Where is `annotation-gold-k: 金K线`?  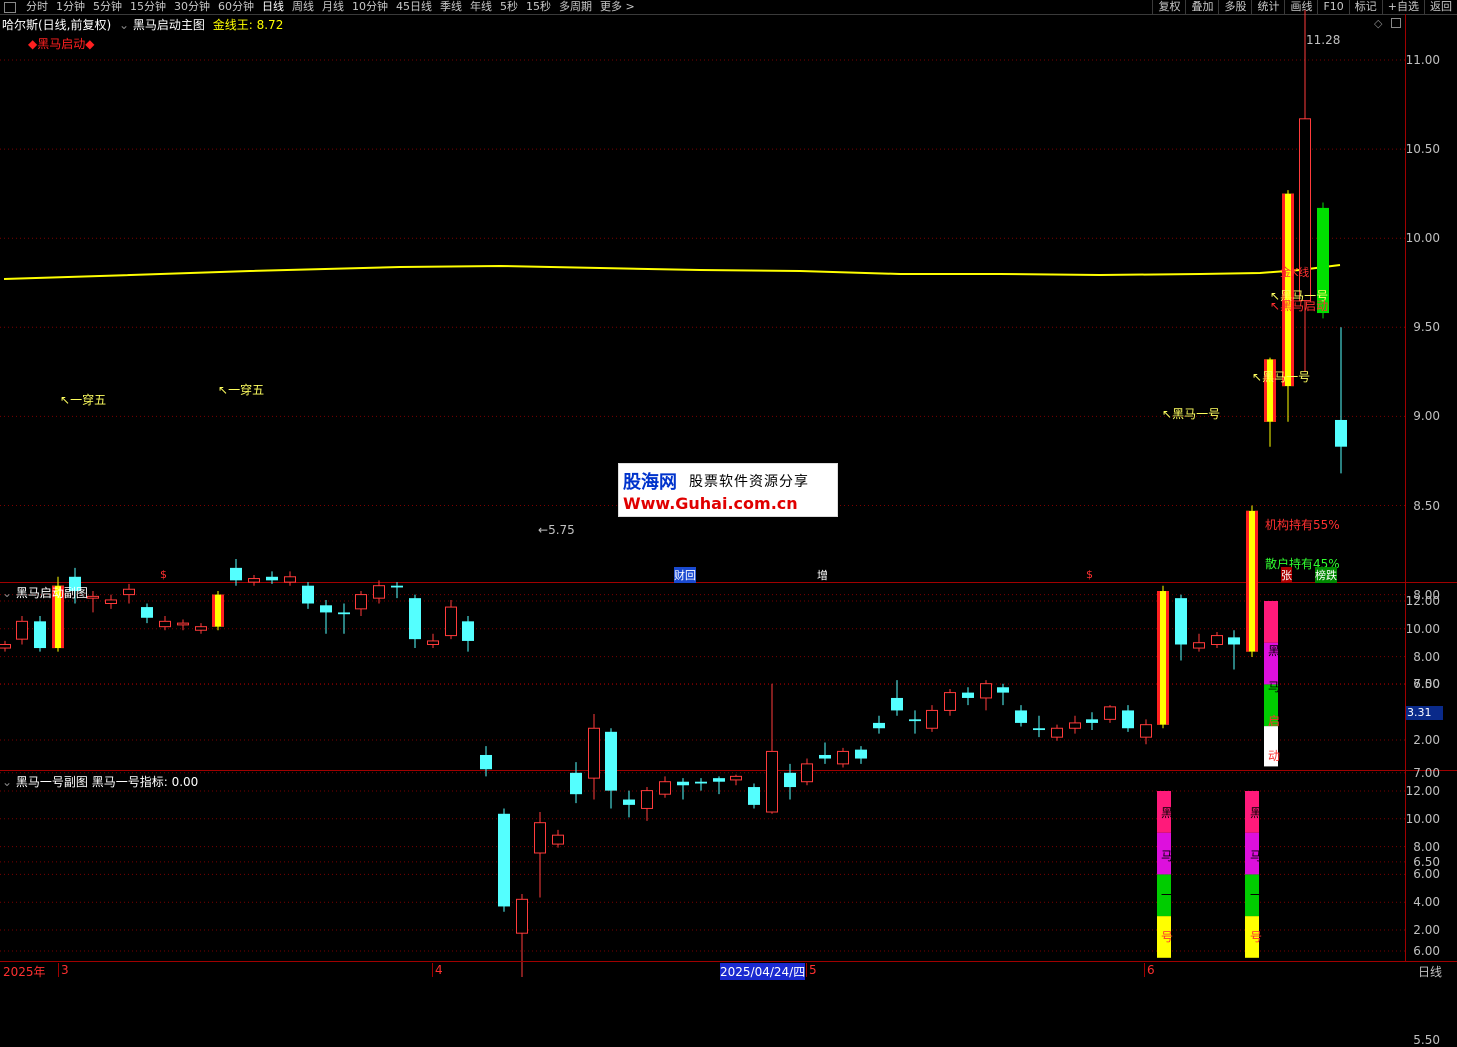
annotation-gold-k: 金K线 is located at coordinates (1295, 272).